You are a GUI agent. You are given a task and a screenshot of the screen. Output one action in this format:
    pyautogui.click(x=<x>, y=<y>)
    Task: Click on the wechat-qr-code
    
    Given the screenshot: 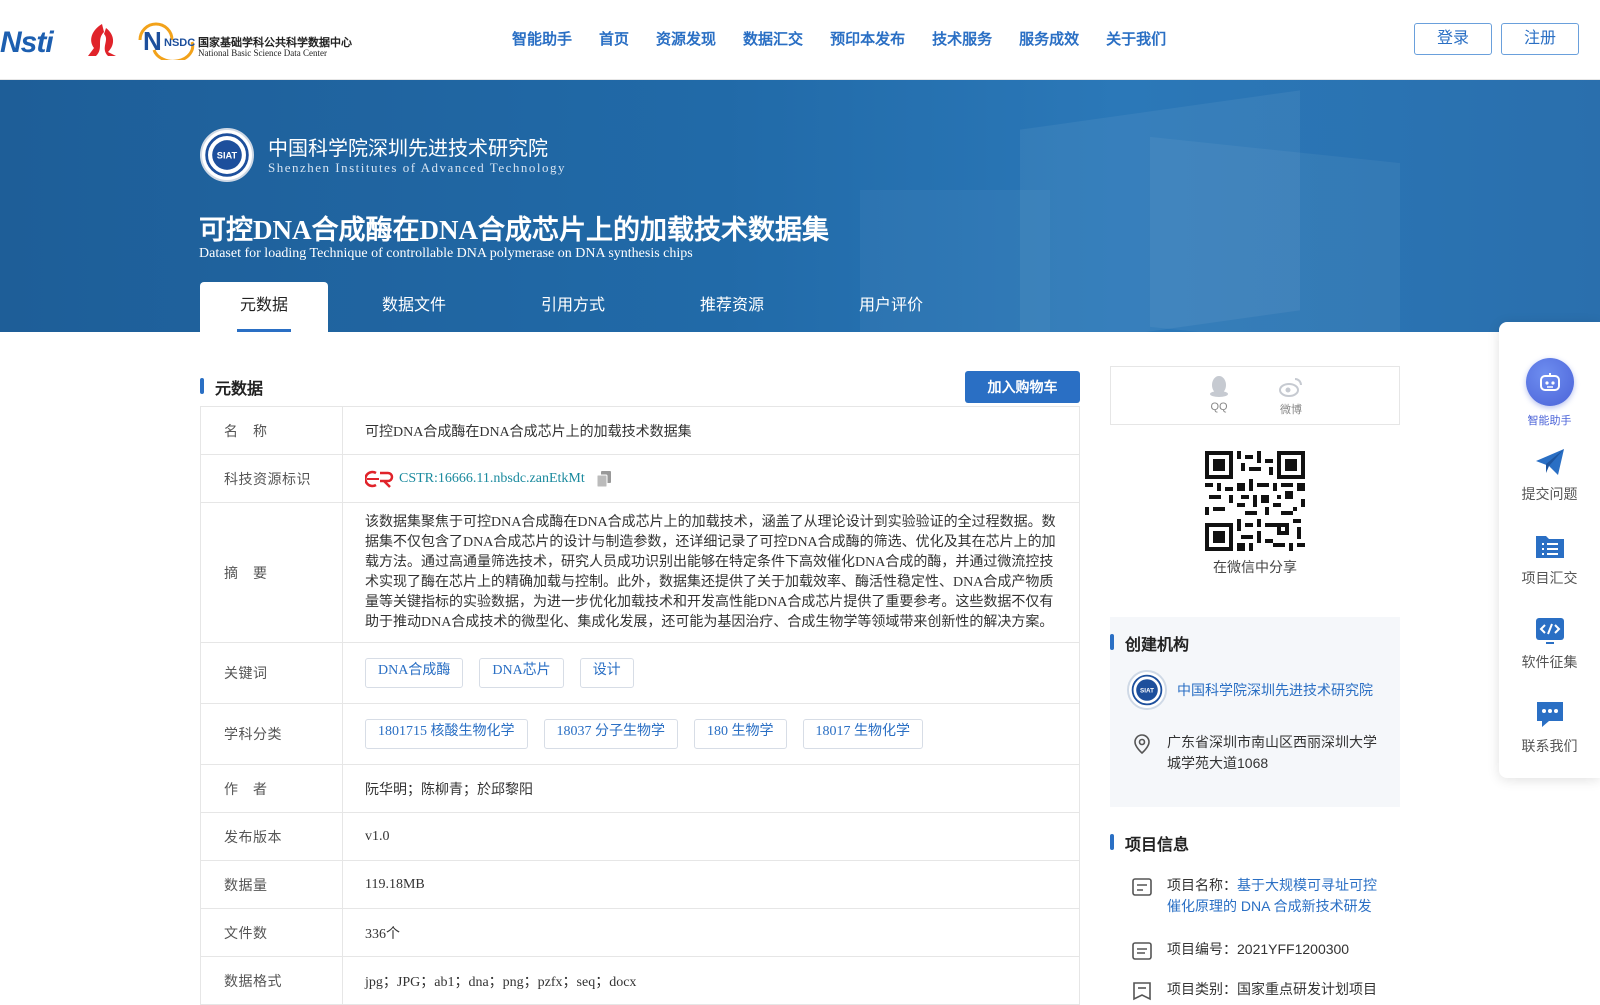 What is the action you would take?
    pyautogui.click(x=1255, y=501)
    